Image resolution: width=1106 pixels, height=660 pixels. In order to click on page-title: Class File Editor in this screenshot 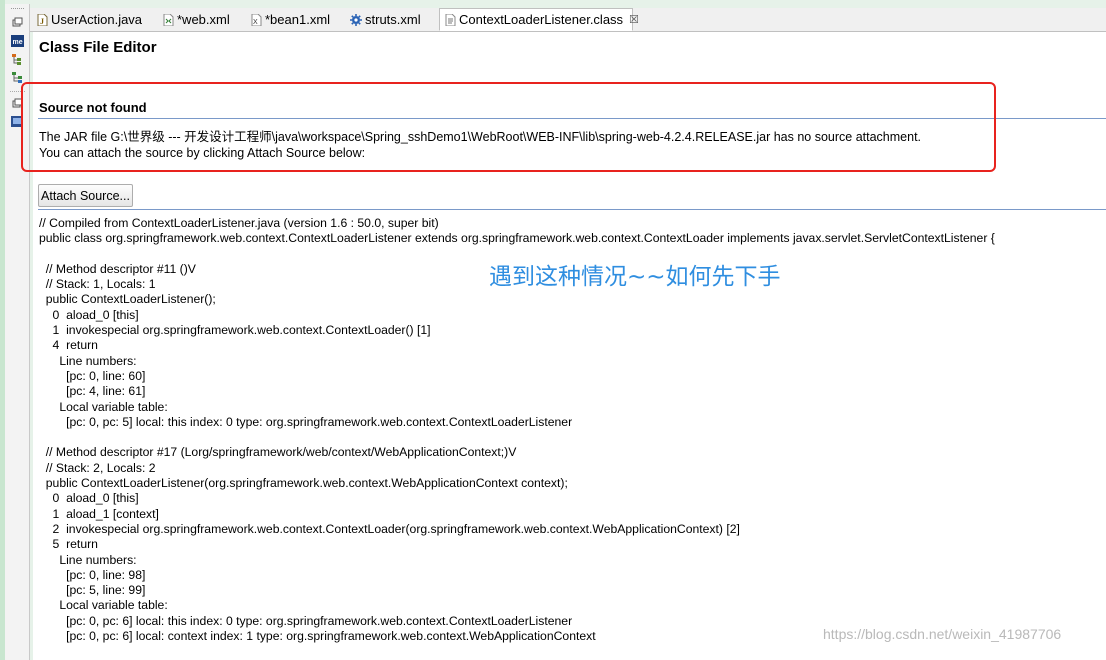, I will do `click(98, 47)`.